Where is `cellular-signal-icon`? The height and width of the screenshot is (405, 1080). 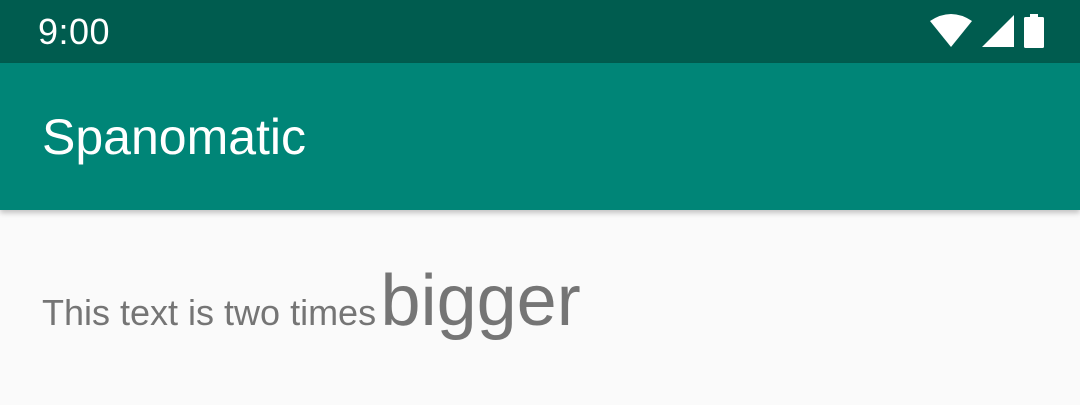 cellular-signal-icon is located at coordinates (998, 31).